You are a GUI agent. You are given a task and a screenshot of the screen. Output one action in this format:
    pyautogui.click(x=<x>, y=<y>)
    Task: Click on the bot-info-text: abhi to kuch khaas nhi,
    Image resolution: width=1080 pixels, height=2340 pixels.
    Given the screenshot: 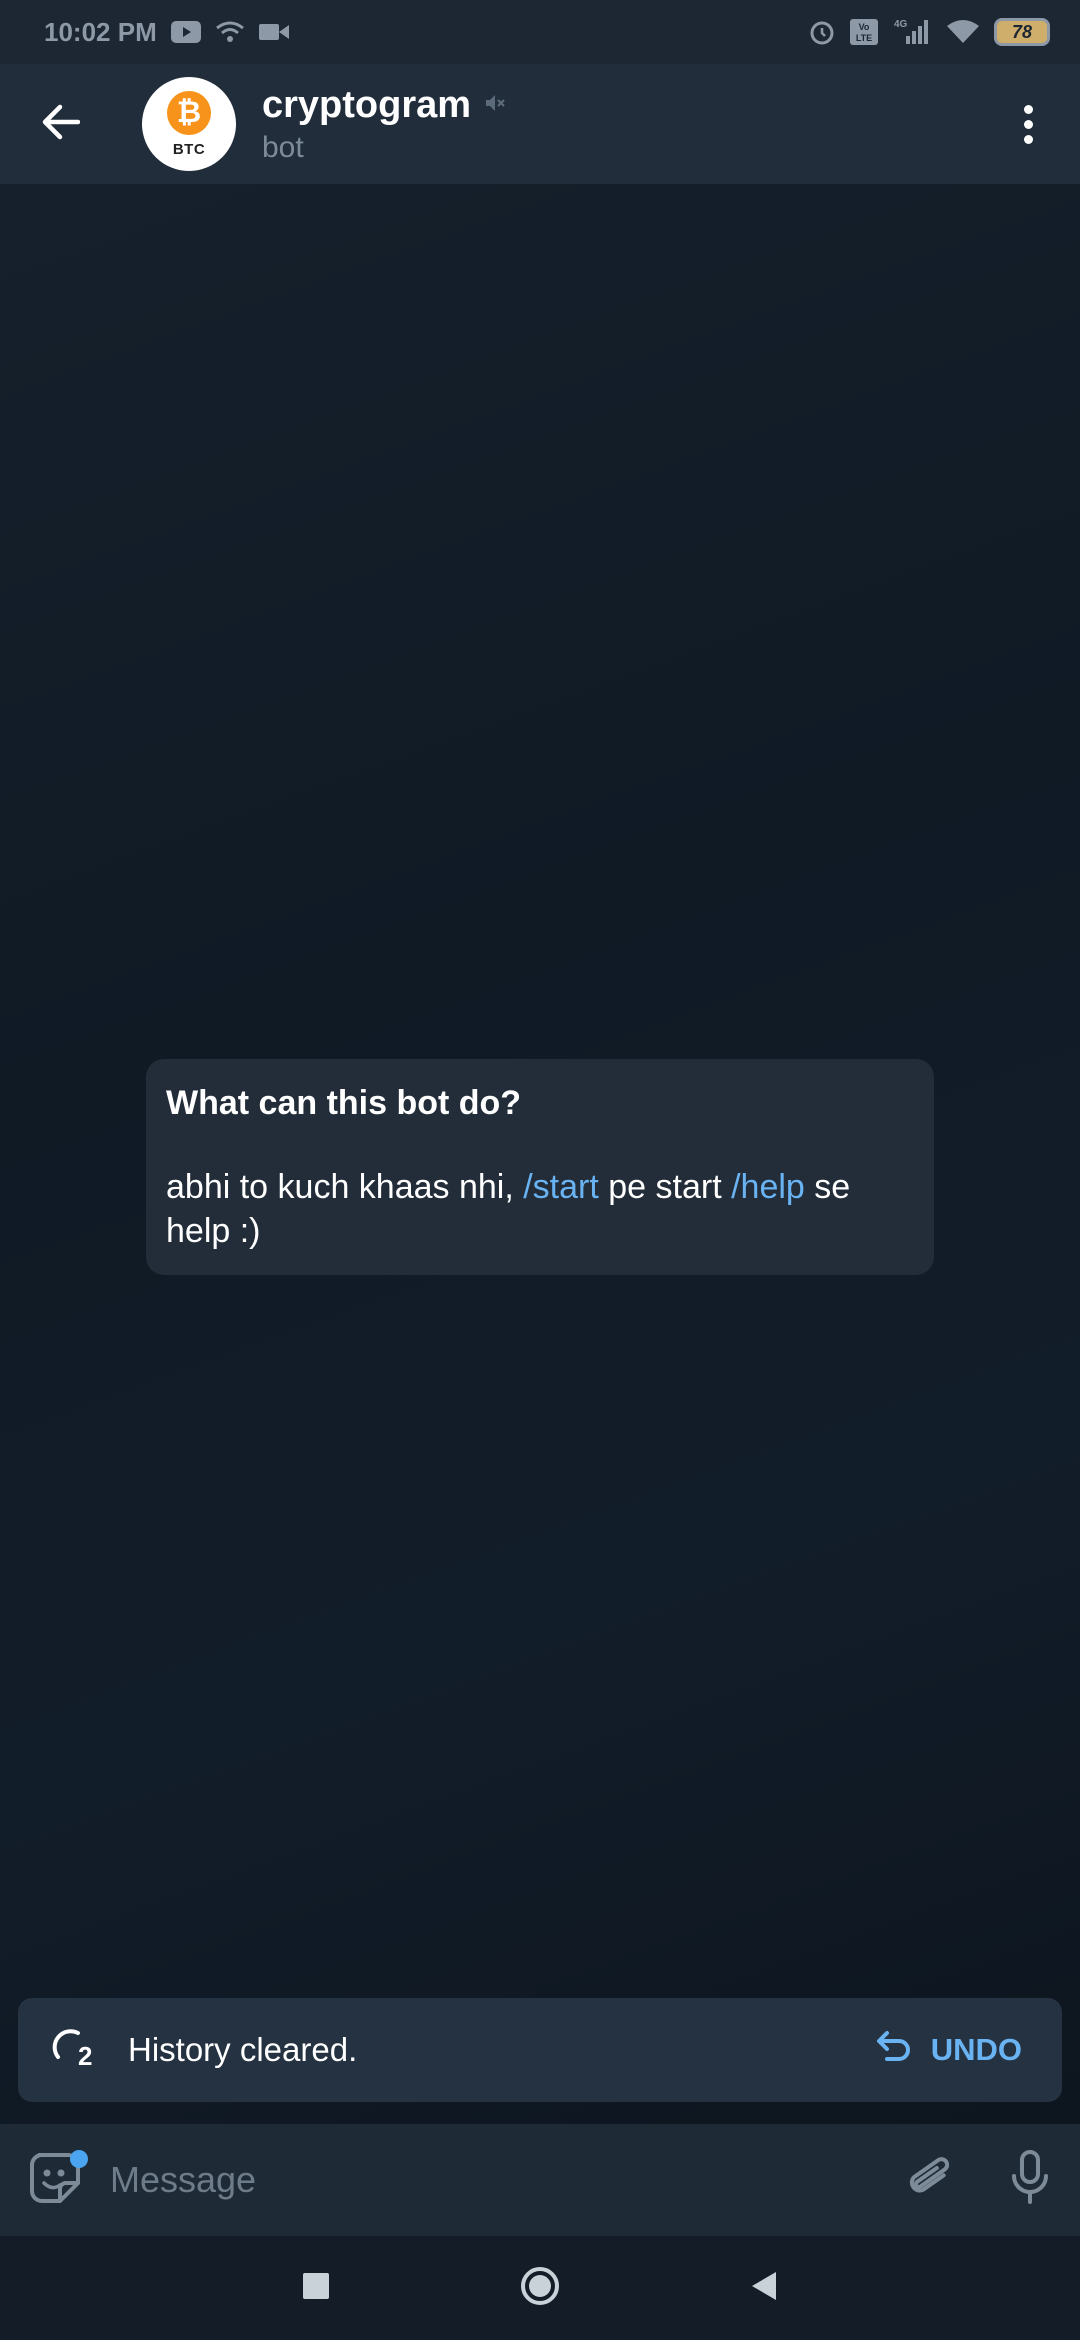 What is the action you would take?
    pyautogui.click(x=345, y=1187)
    